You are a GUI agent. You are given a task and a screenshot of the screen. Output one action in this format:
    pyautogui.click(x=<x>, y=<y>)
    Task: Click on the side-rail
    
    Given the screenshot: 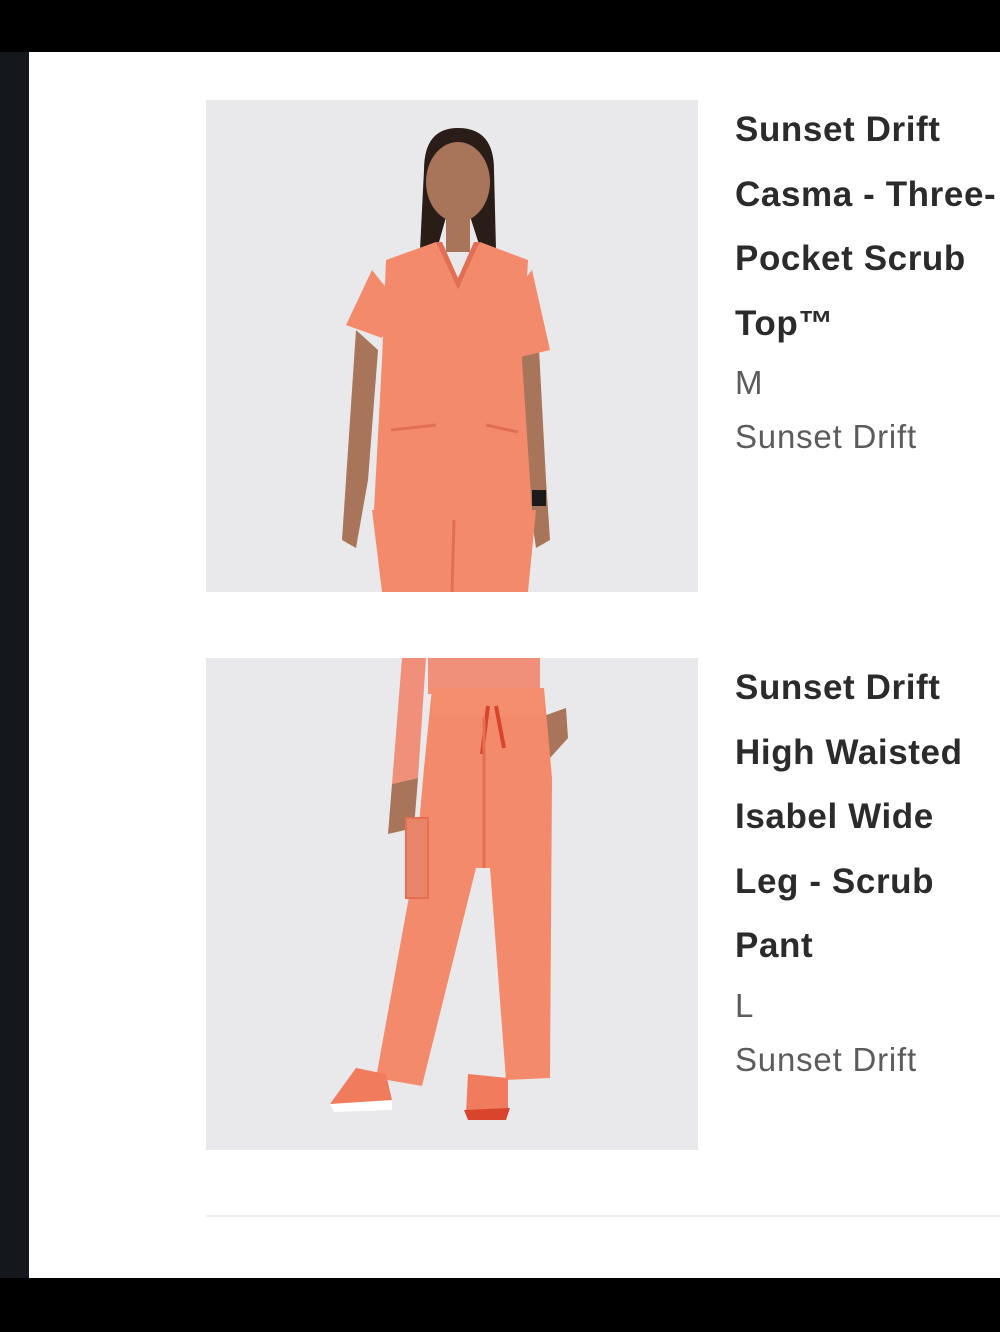 What is the action you would take?
    pyautogui.click(x=14, y=665)
    